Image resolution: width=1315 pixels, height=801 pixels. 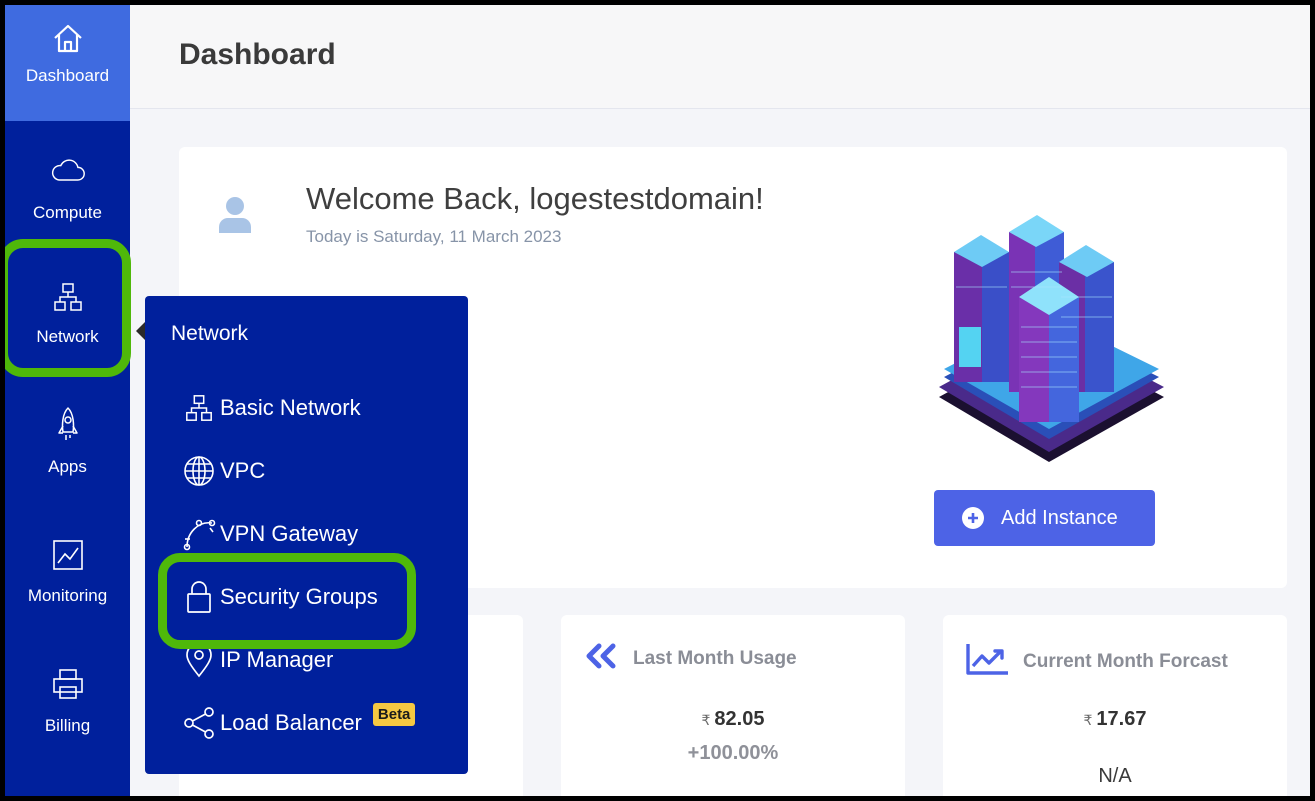 What do you see at coordinates (67, 212) in the screenshot?
I see `sidebar-item-label: Compute` at bounding box center [67, 212].